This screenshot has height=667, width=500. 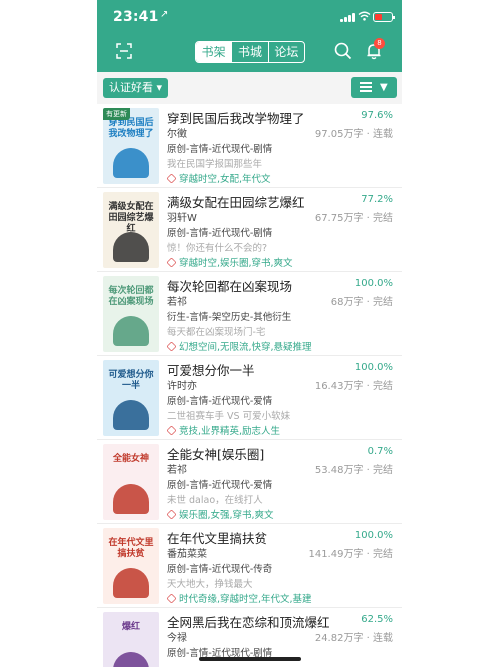 What do you see at coordinates (377, 115) in the screenshot?
I see `reading-progress: 97.6%` at bounding box center [377, 115].